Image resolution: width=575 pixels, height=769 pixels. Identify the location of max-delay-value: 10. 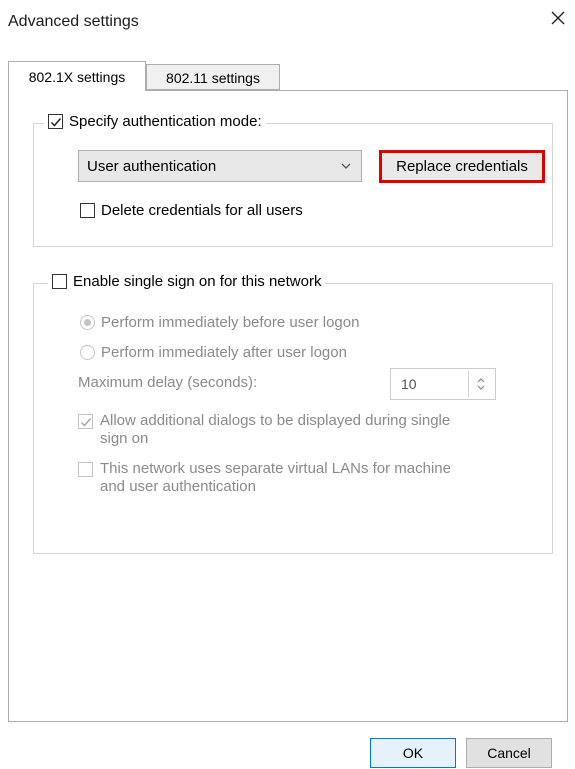
(409, 384).